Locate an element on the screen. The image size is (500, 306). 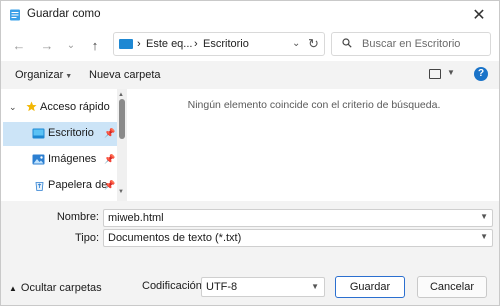
forward-button: → is located at coordinates (47, 45).